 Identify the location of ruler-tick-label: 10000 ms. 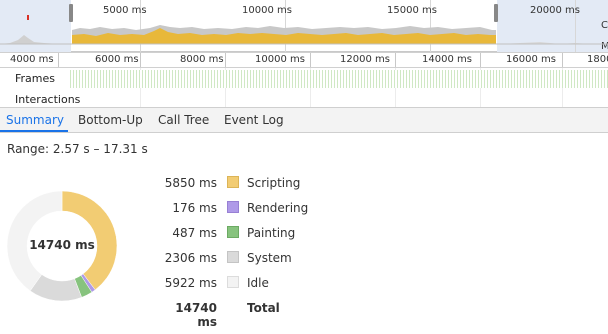
(280, 59).